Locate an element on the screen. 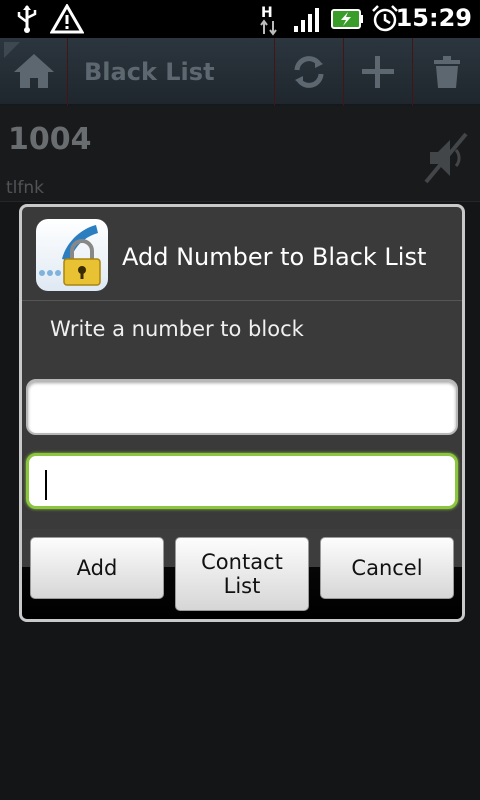 This screenshot has height=800, width=480. battery-charging-icon is located at coordinates (347, 19).